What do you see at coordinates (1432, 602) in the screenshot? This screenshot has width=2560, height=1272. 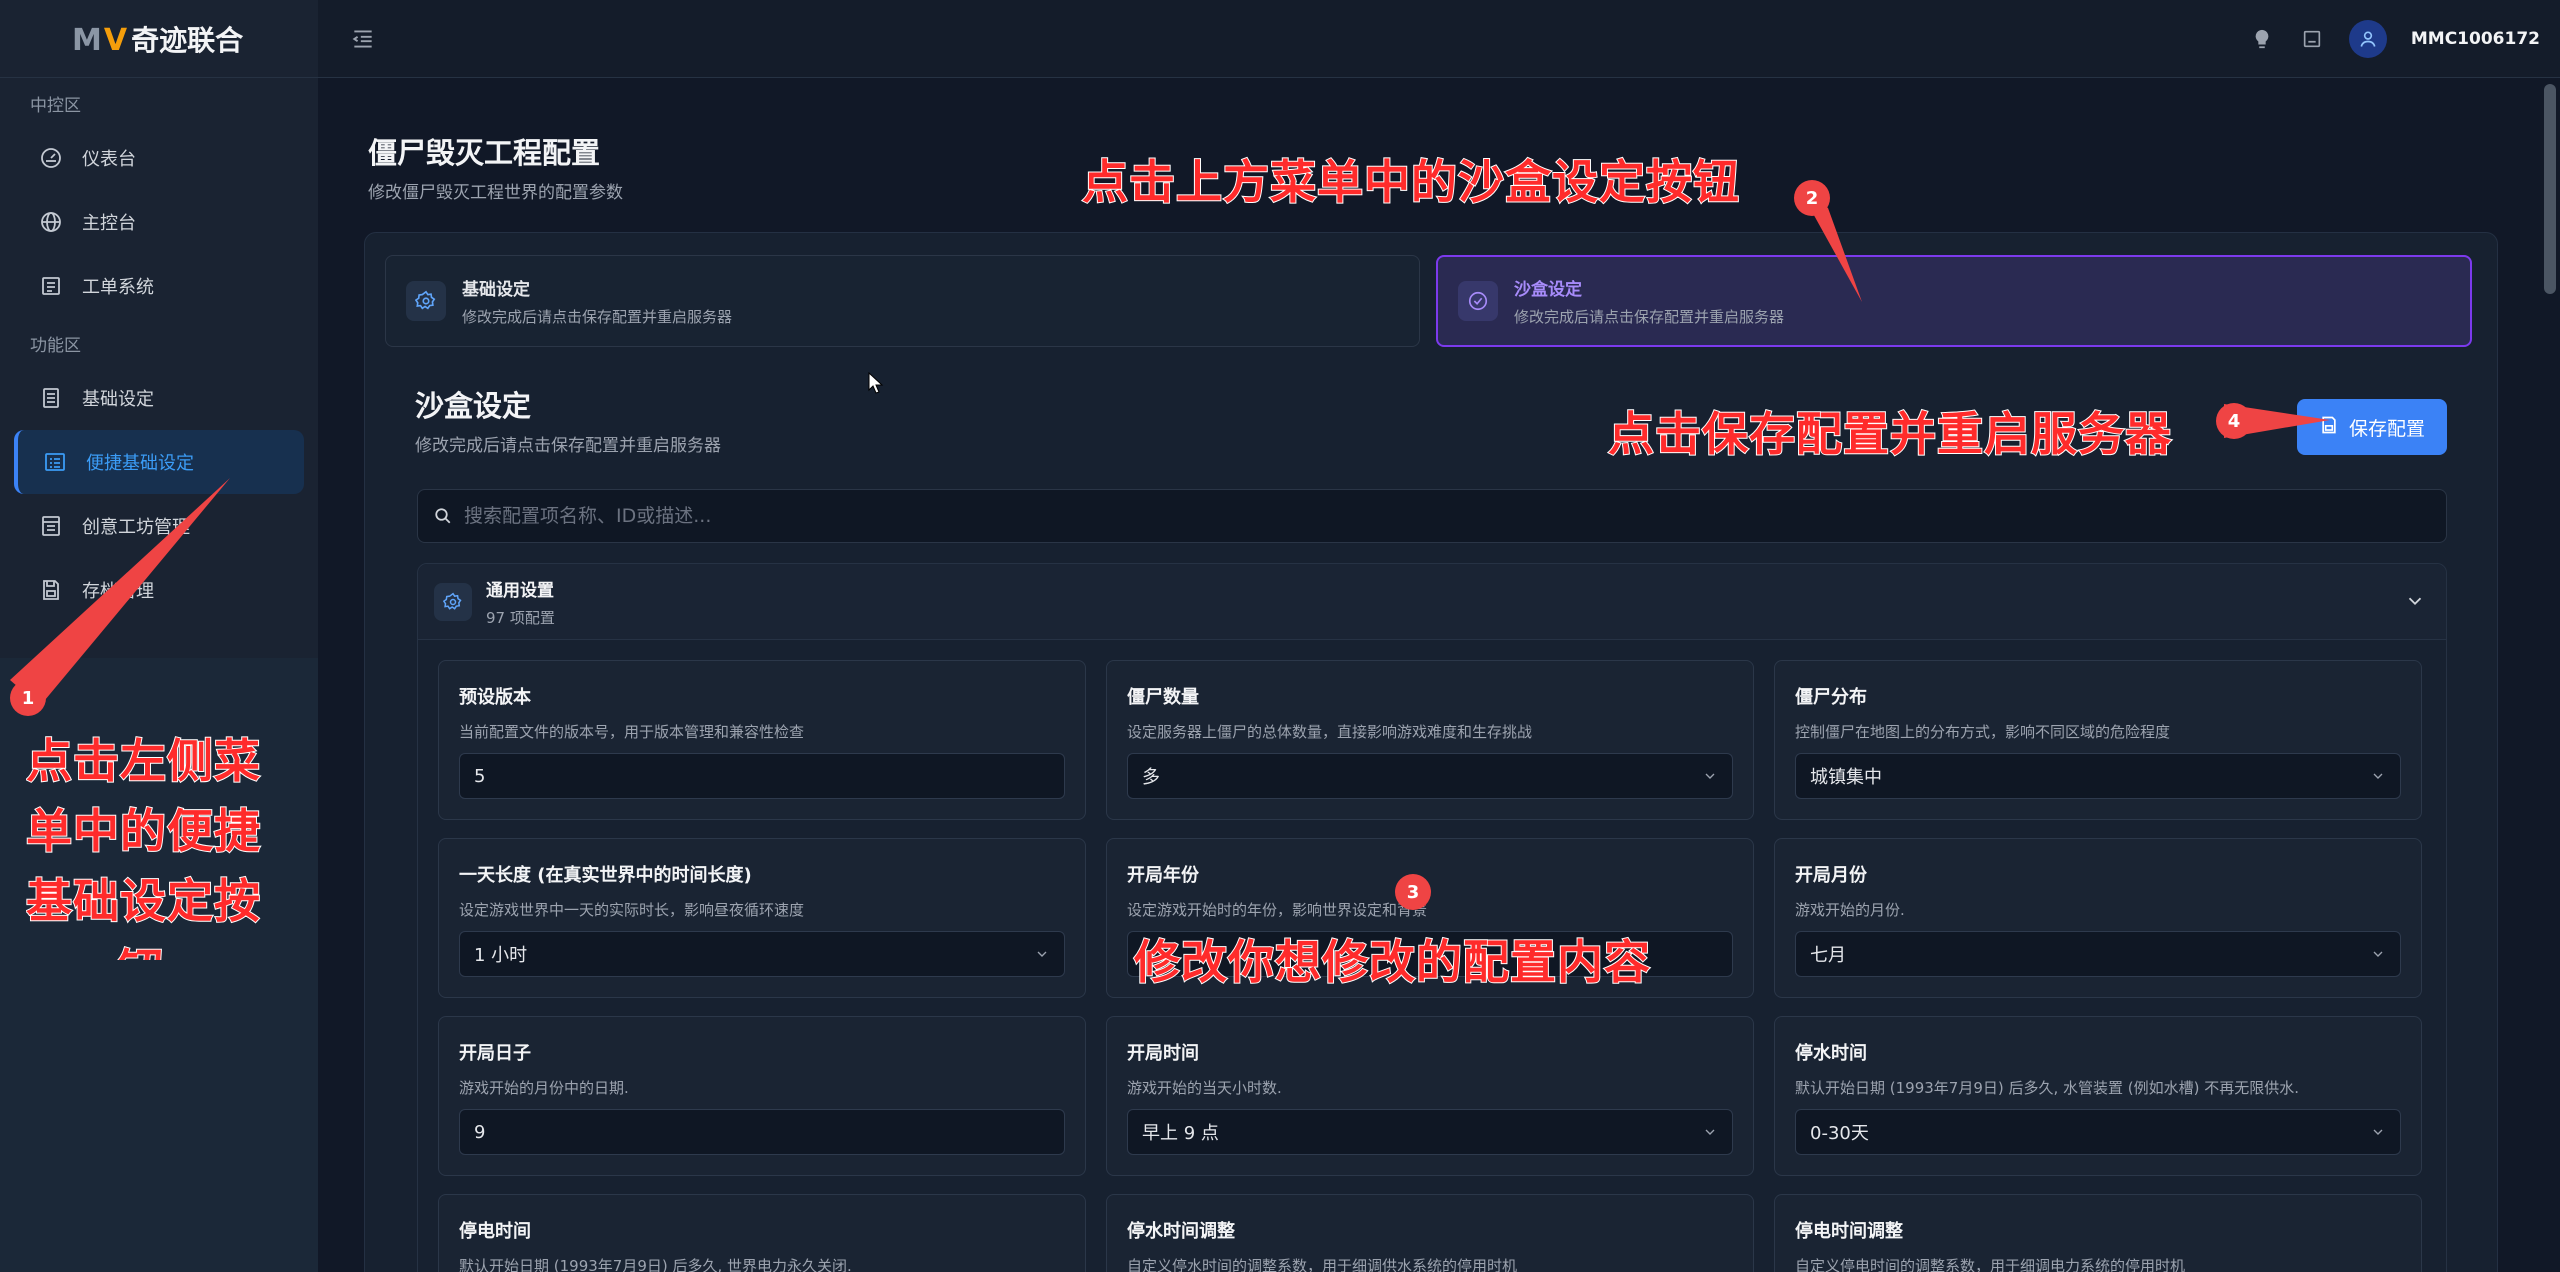 I see `group-header: 通用设置 97 项配置` at bounding box center [1432, 602].